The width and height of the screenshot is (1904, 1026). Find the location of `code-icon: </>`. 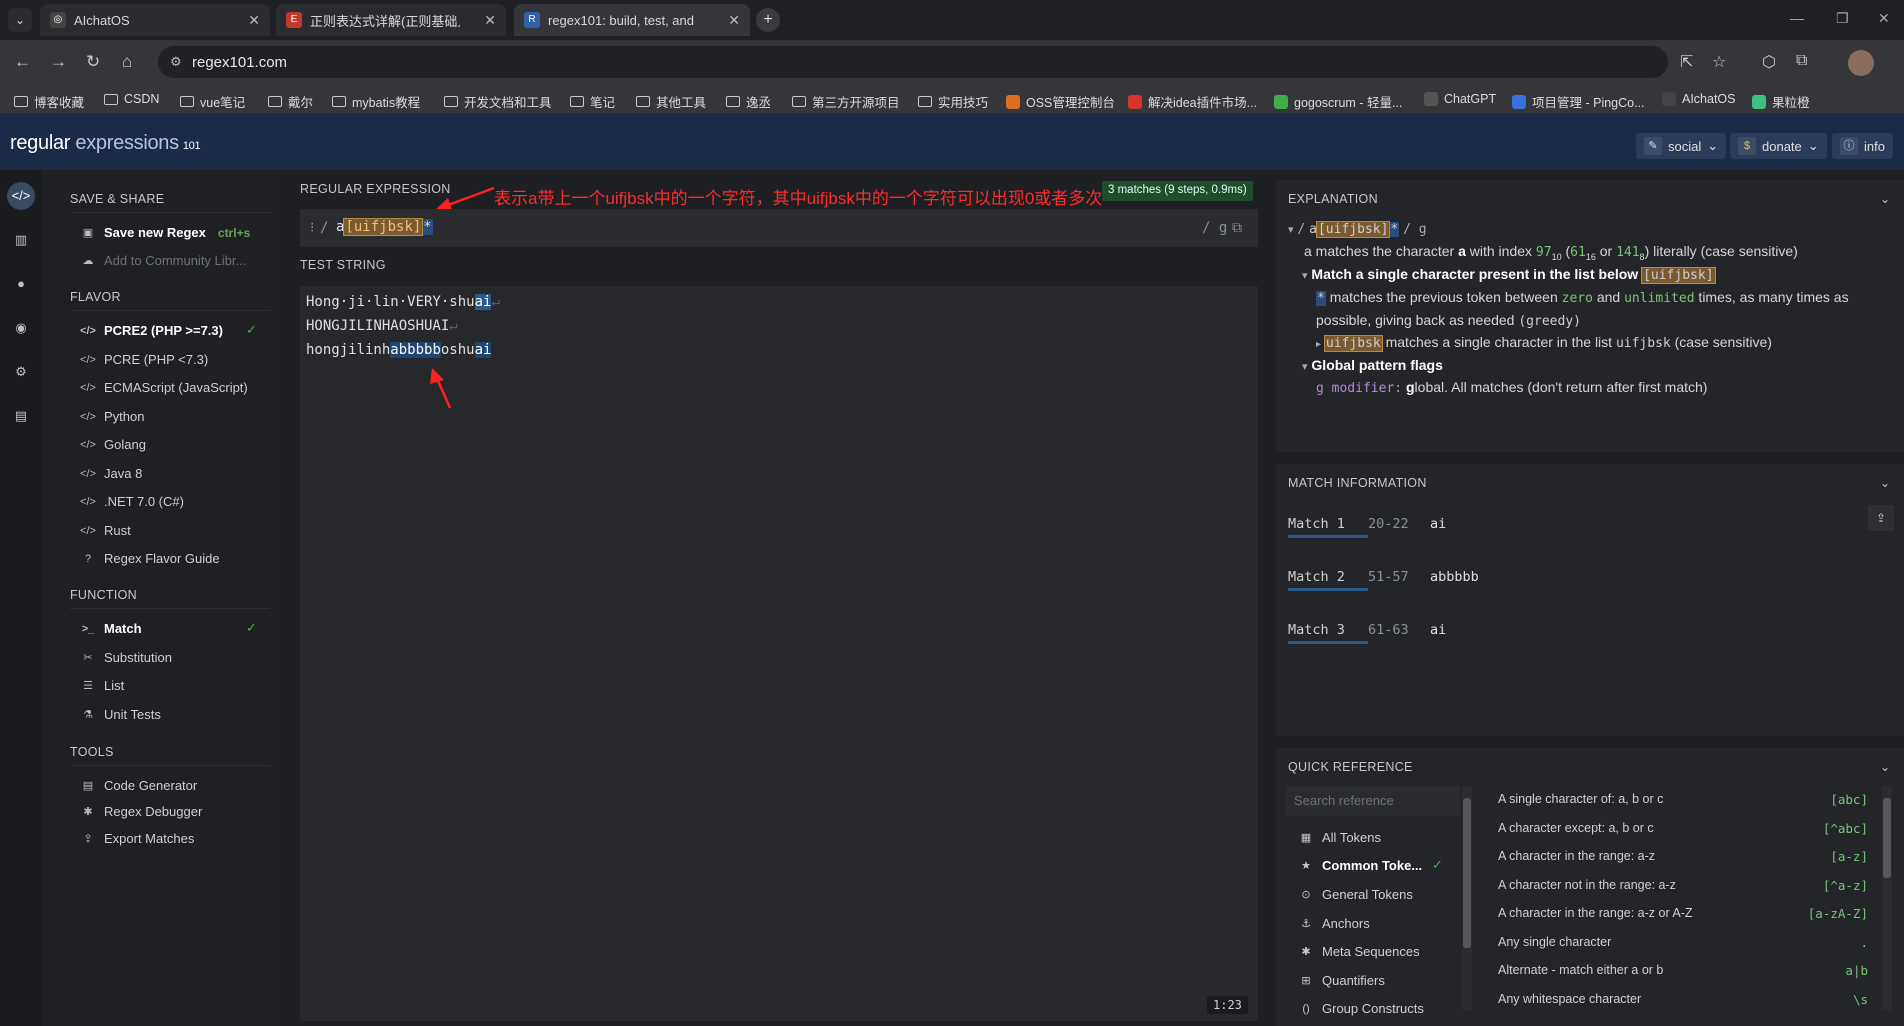

code-icon: </> is located at coordinates (21, 196).